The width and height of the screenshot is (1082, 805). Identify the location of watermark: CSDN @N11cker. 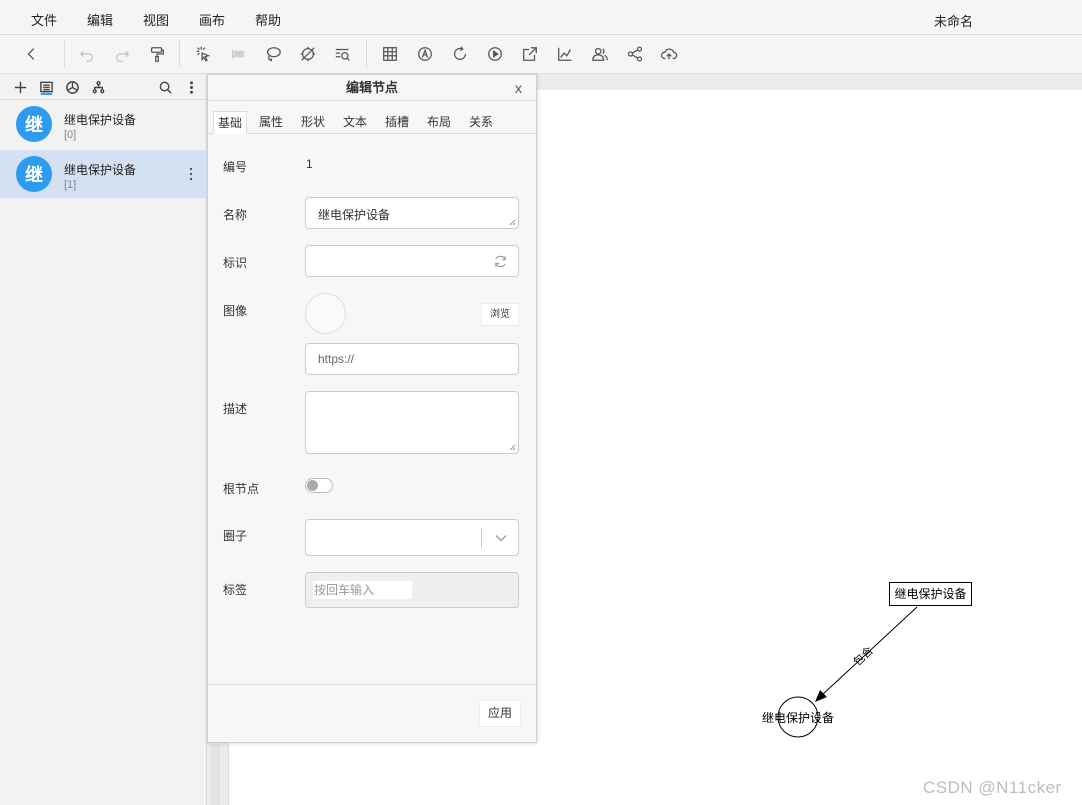
(992, 787).